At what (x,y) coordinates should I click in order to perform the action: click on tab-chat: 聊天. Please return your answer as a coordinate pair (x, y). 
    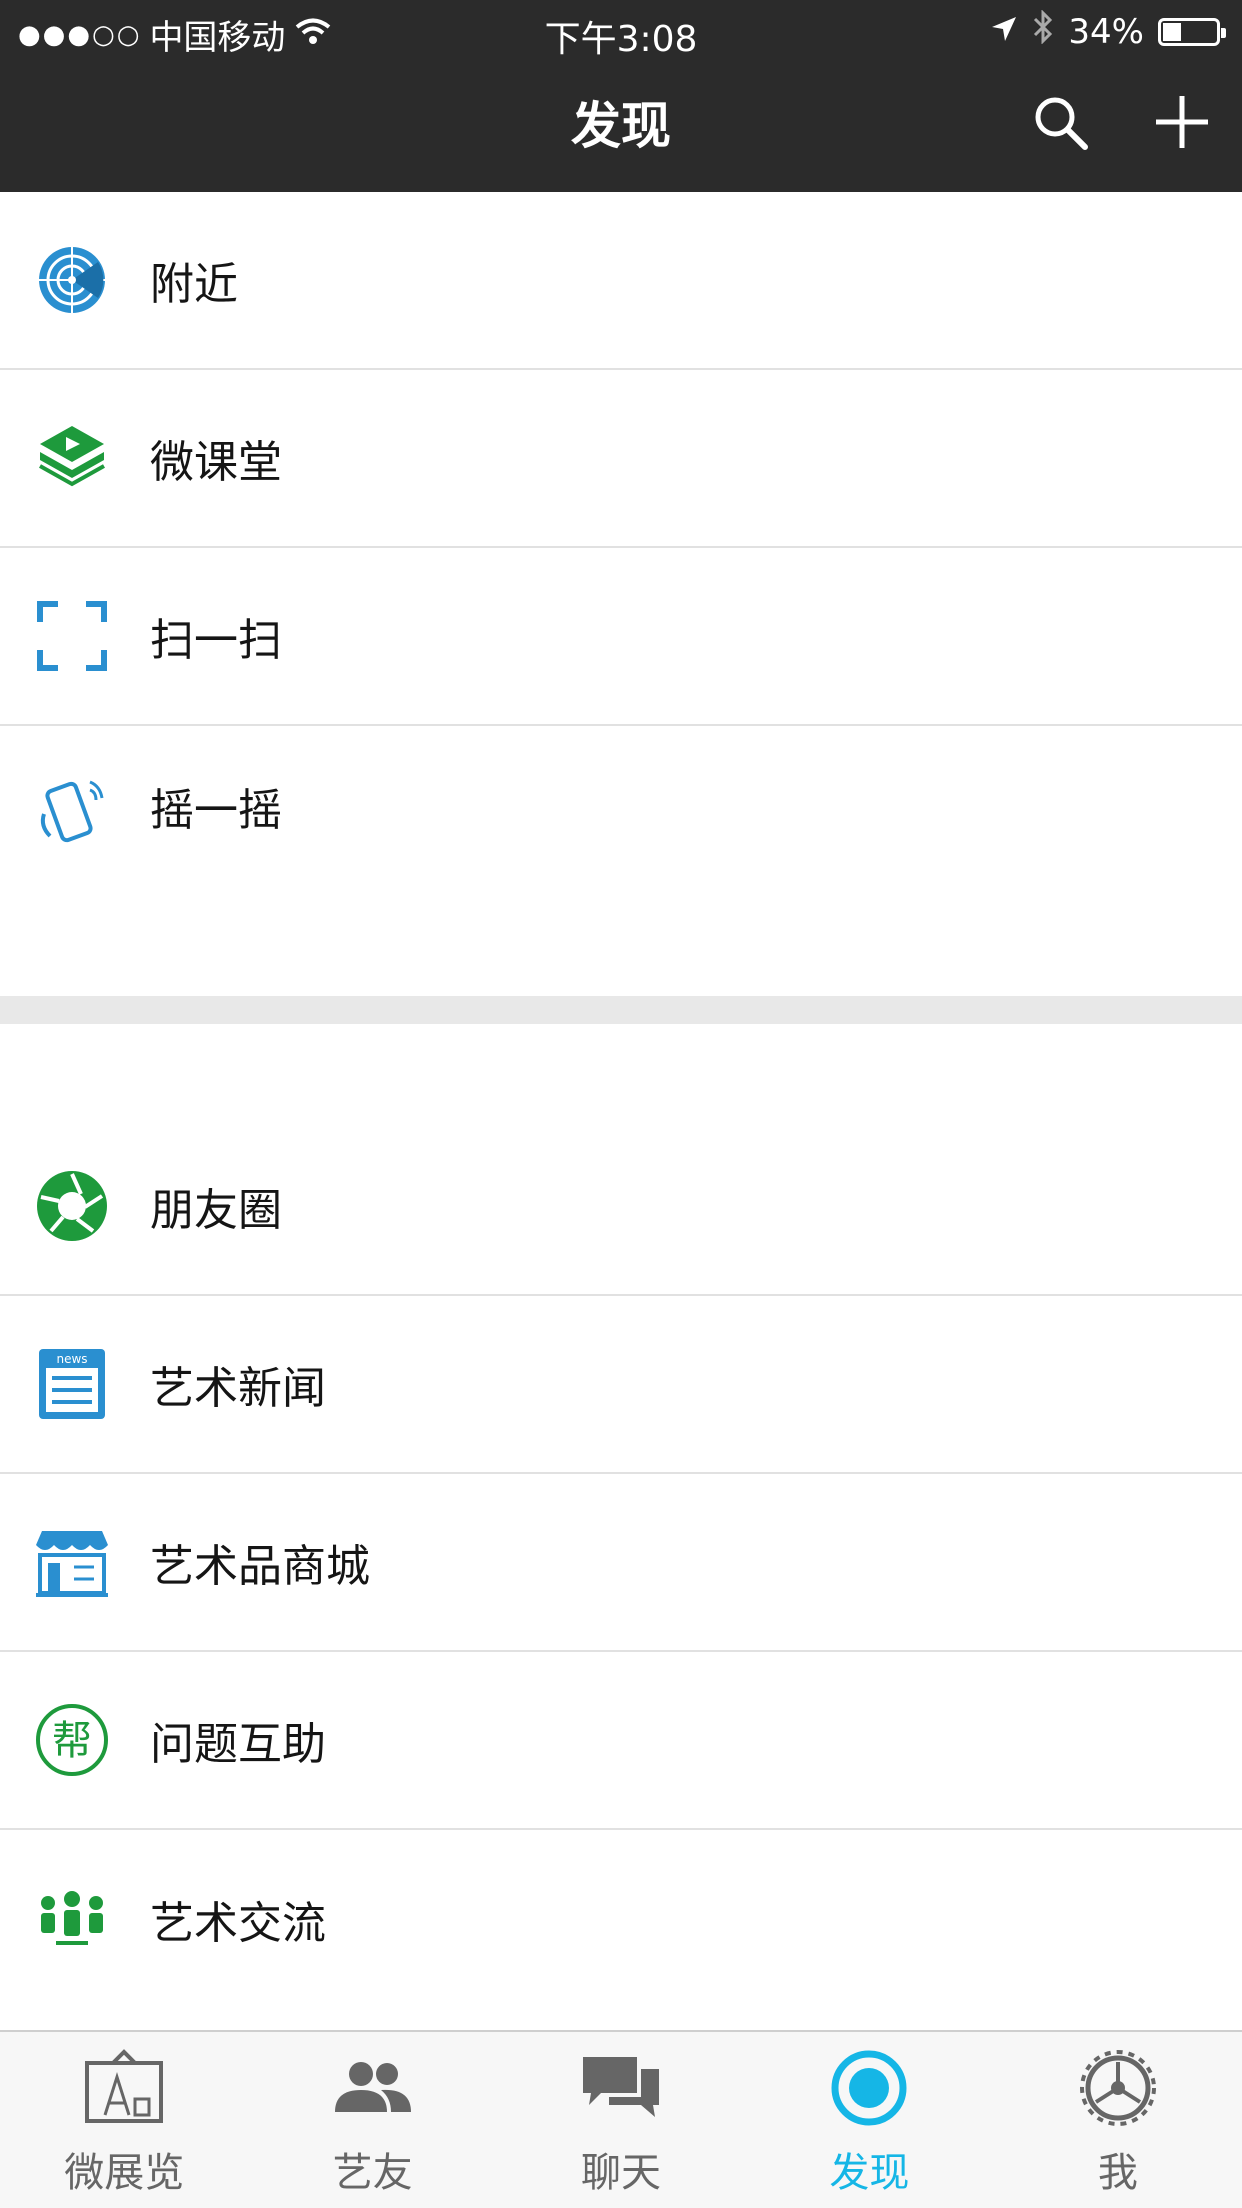
    Looking at the image, I should click on (621, 2120).